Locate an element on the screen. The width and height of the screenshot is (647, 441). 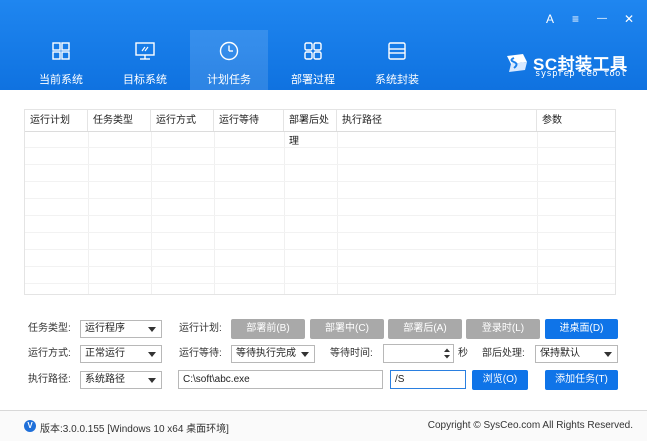
run-wait-select: 等待执行完成 is located at coordinates (273, 354).